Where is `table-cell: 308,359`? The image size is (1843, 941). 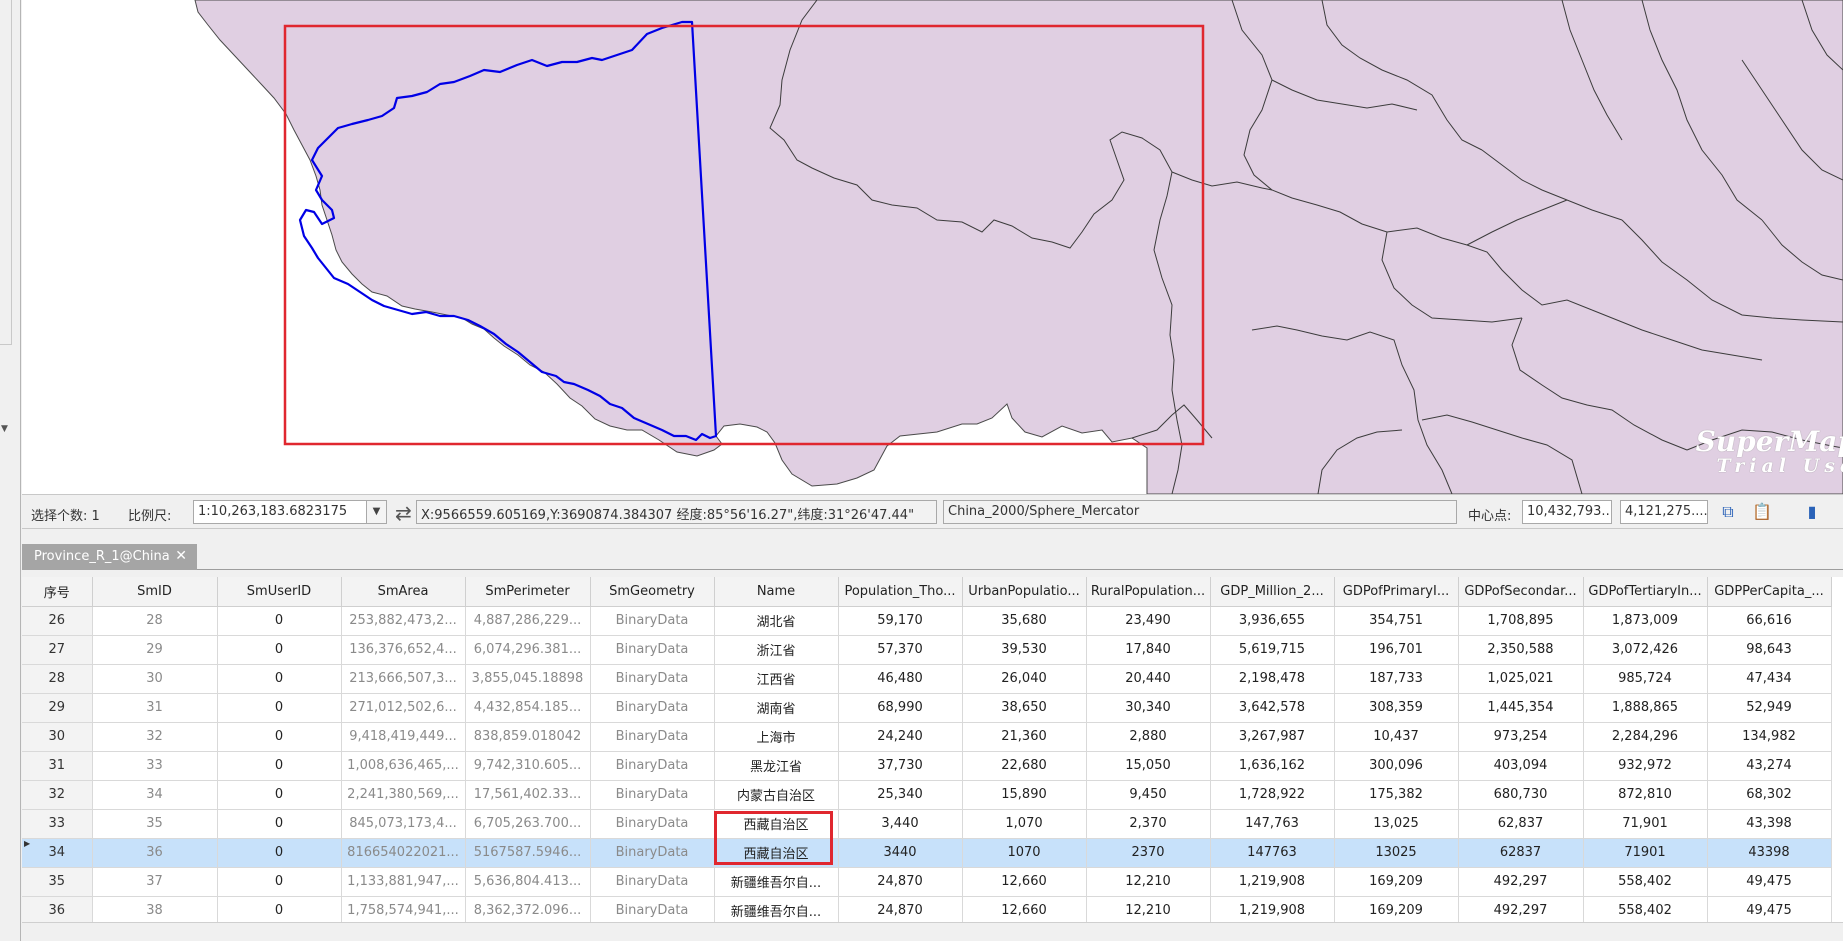 table-cell: 308,359 is located at coordinates (1396, 708).